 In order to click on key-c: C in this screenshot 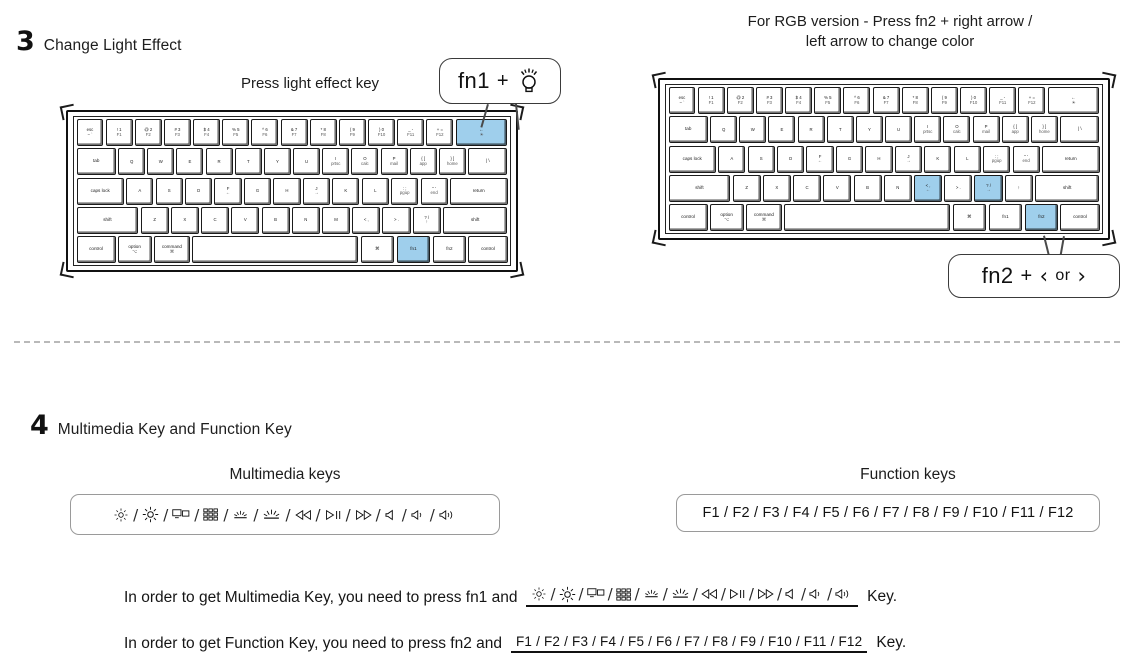, I will do `click(807, 188)`.